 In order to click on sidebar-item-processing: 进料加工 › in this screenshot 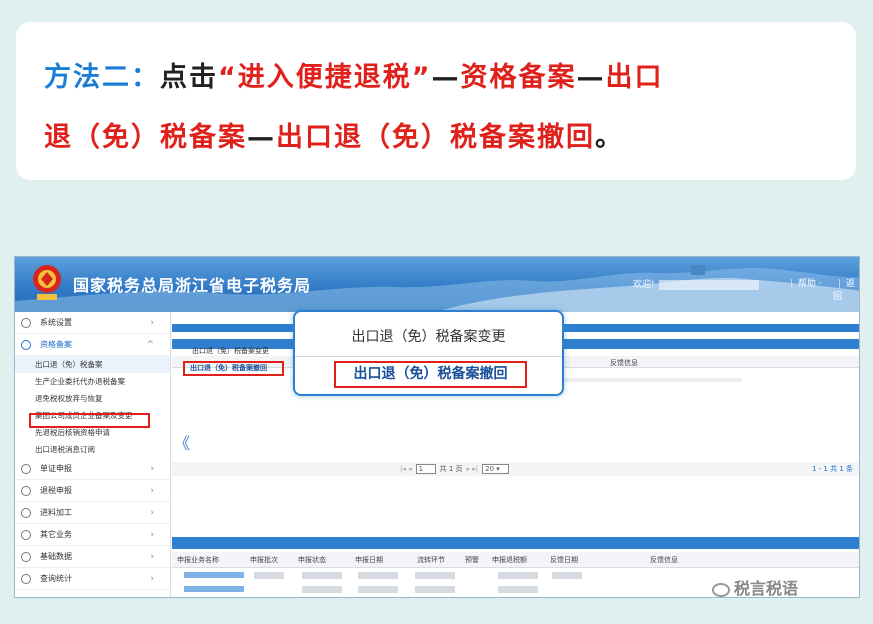, I will do `click(92, 513)`.